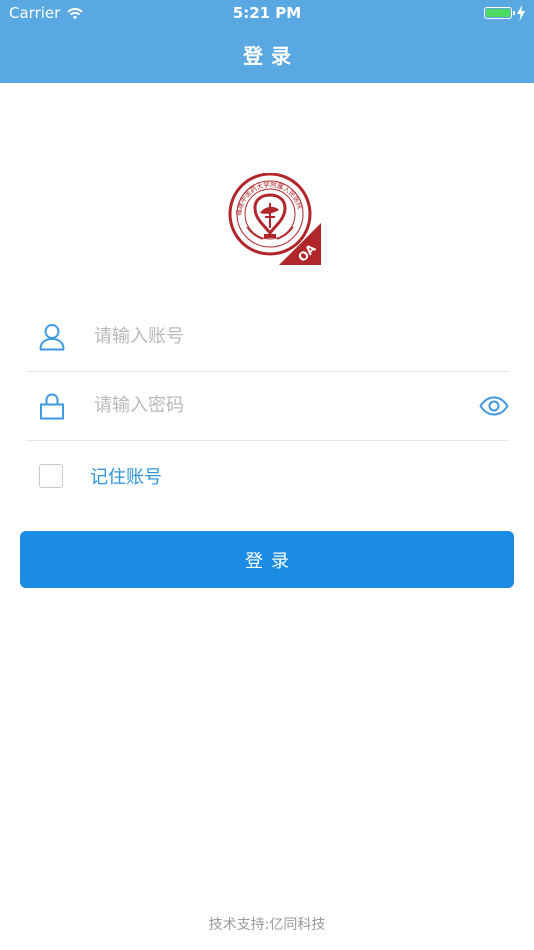  I want to click on remember-checkbox, so click(51, 475).